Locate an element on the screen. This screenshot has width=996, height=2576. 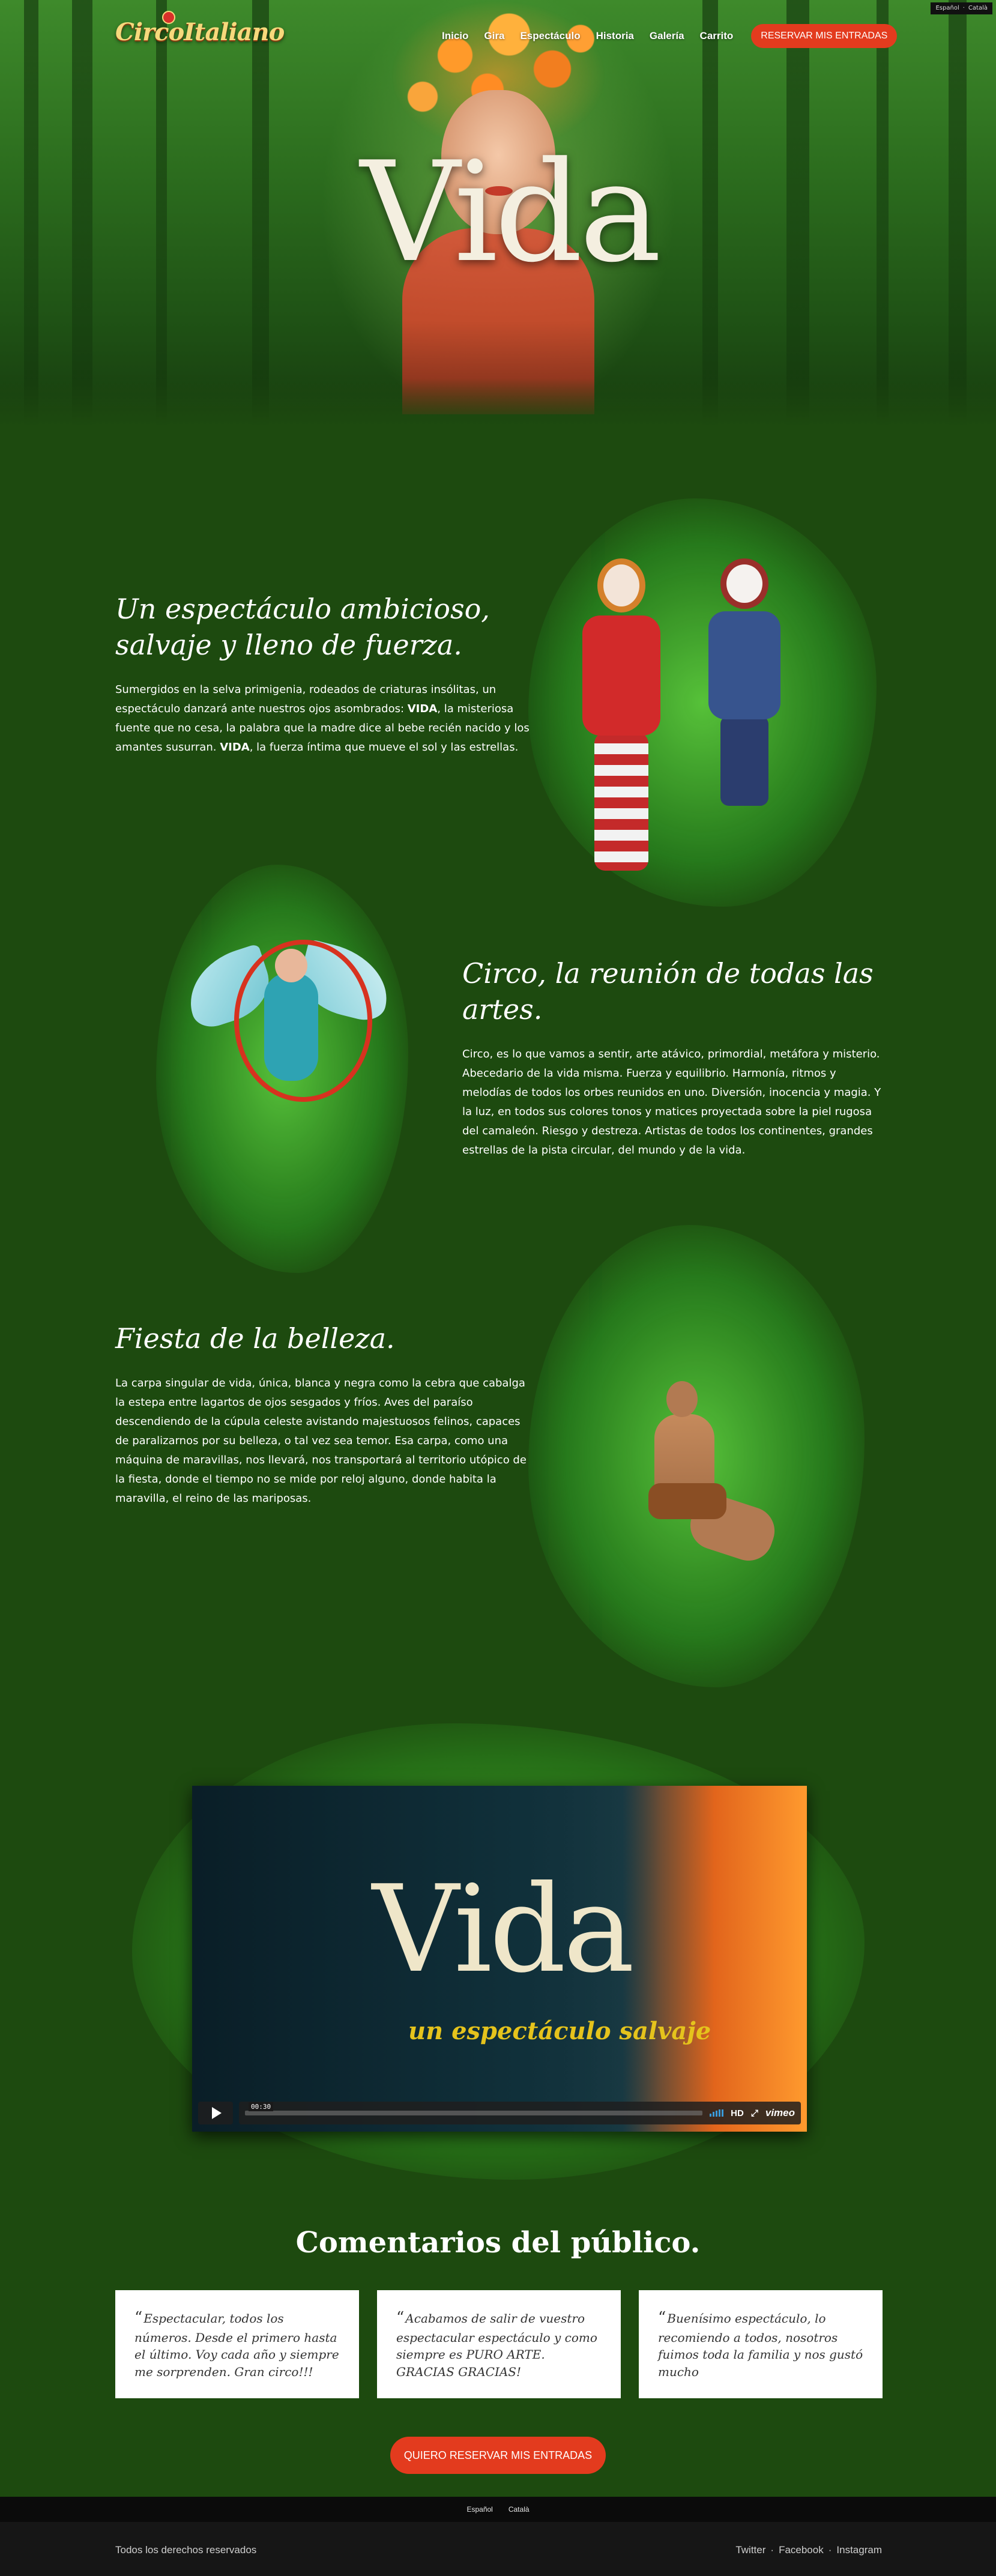
section-title: Circo, la reunión de todas las artes. is located at coordinates (672, 992).